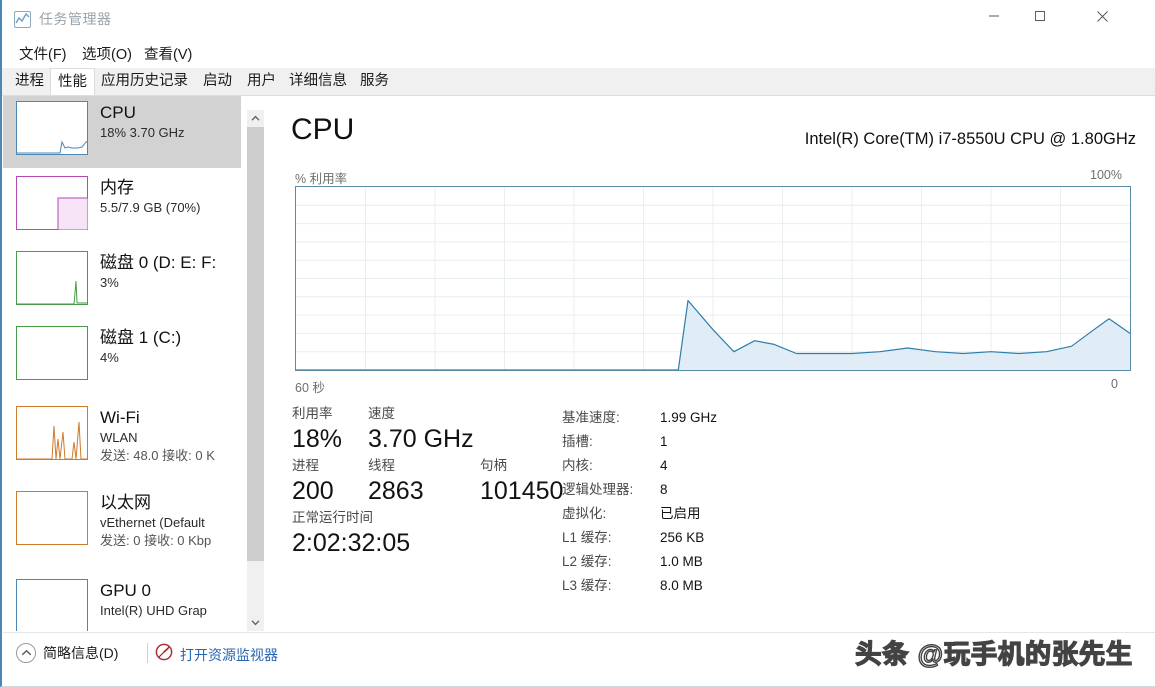  Describe the element at coordinates (712, 514) in the screenshot. I see `spec-row: 虚拟化: 已启用` at that location.